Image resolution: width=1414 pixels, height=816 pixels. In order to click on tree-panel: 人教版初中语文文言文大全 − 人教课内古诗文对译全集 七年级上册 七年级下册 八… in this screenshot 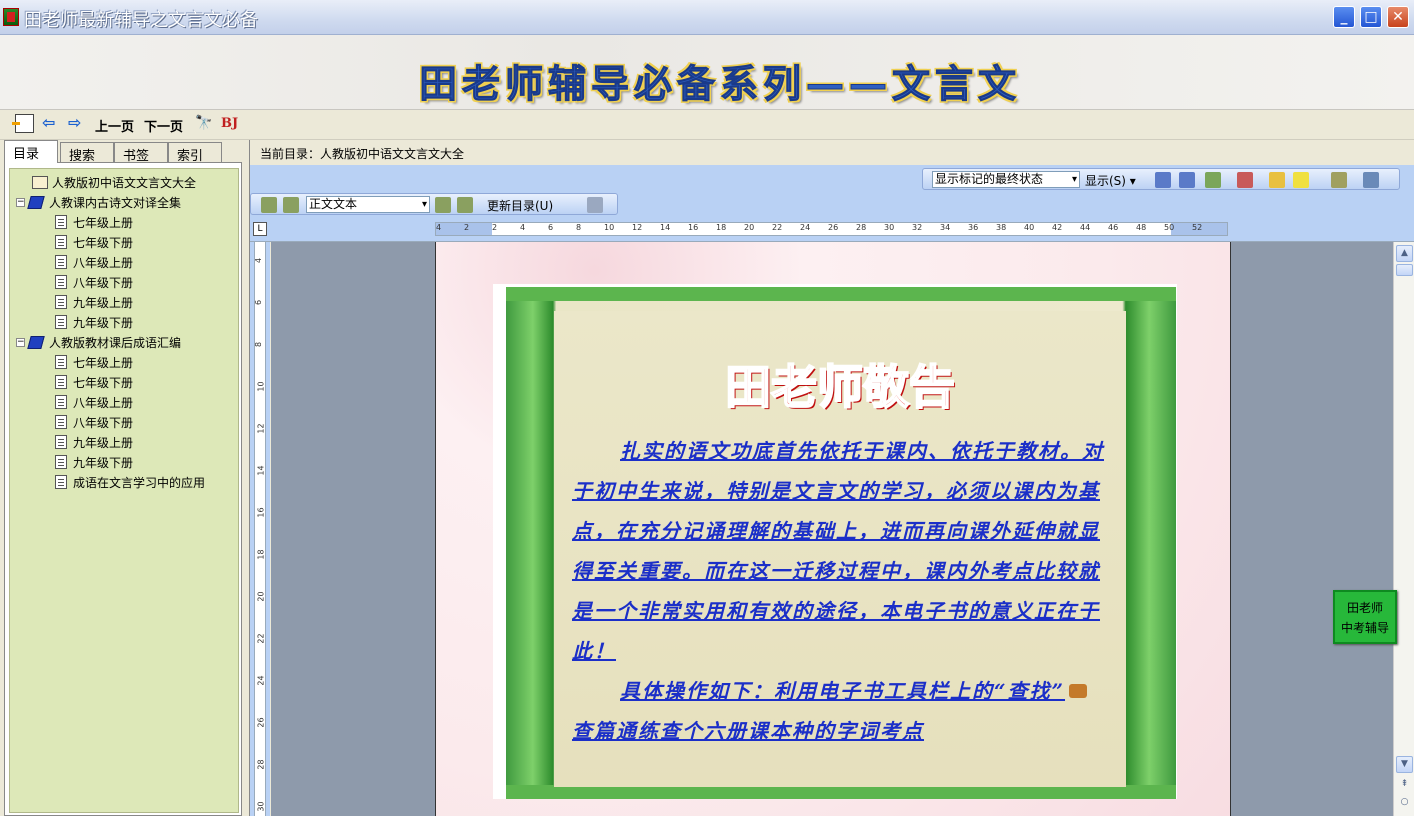, I will do `click(123, 489)`.